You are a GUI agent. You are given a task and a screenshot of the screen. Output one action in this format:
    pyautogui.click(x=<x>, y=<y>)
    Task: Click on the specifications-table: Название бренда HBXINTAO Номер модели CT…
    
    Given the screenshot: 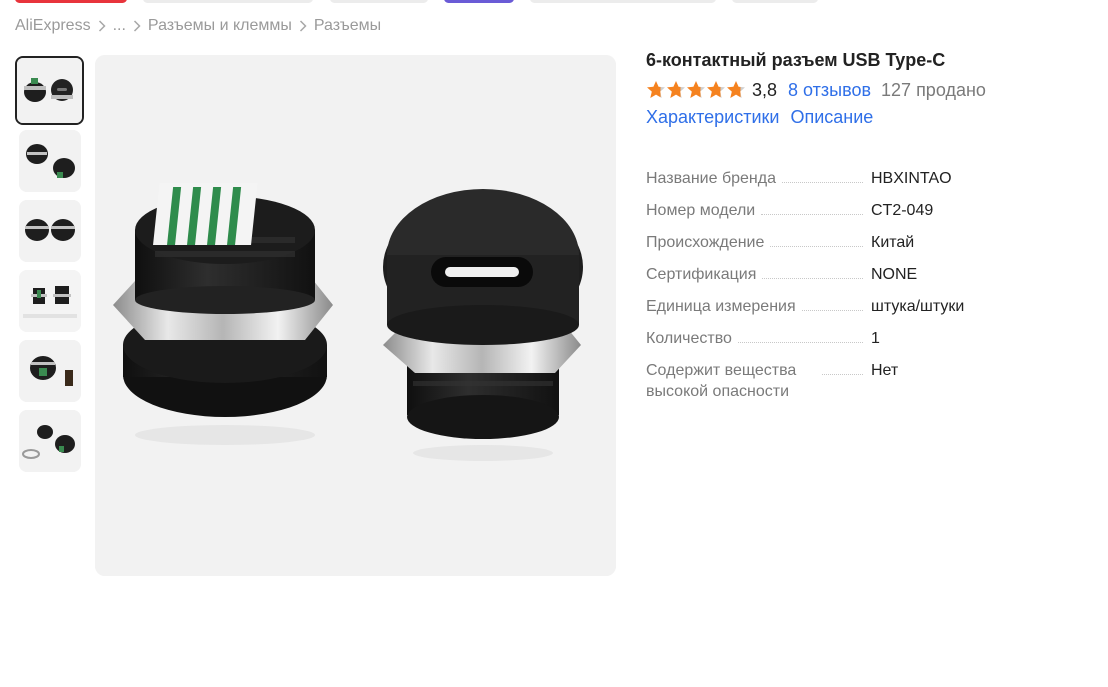 What is the action you would take?
    pyautogui.click(x=866, y=285)
    